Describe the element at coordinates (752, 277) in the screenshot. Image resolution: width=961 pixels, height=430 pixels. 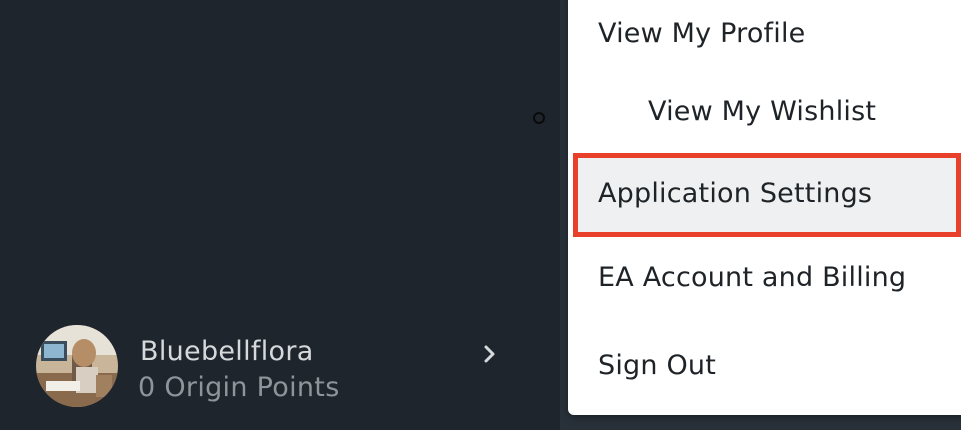
I see `menu-item-label: EA Account and Billing` at that location.